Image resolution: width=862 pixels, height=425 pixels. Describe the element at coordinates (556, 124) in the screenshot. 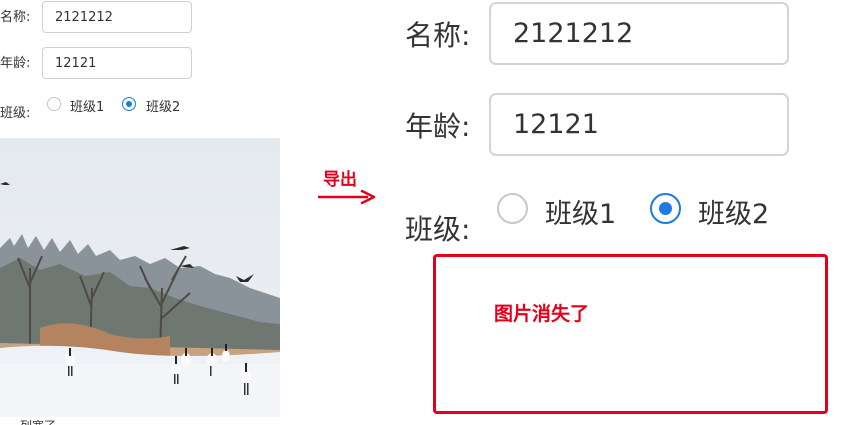

I see `exported-age-input-value: 12121` at that location.